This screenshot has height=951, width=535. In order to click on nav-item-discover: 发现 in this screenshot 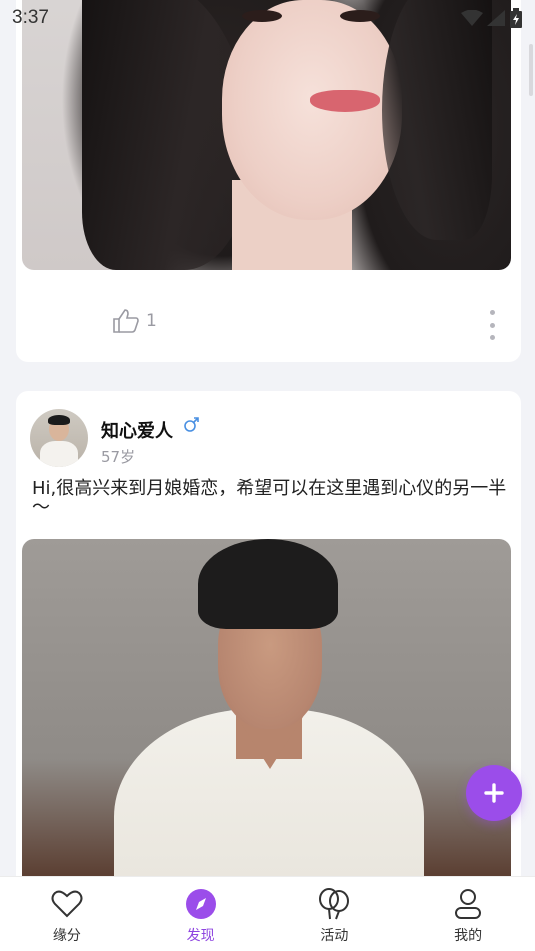, I will do `click(201, 914)`.